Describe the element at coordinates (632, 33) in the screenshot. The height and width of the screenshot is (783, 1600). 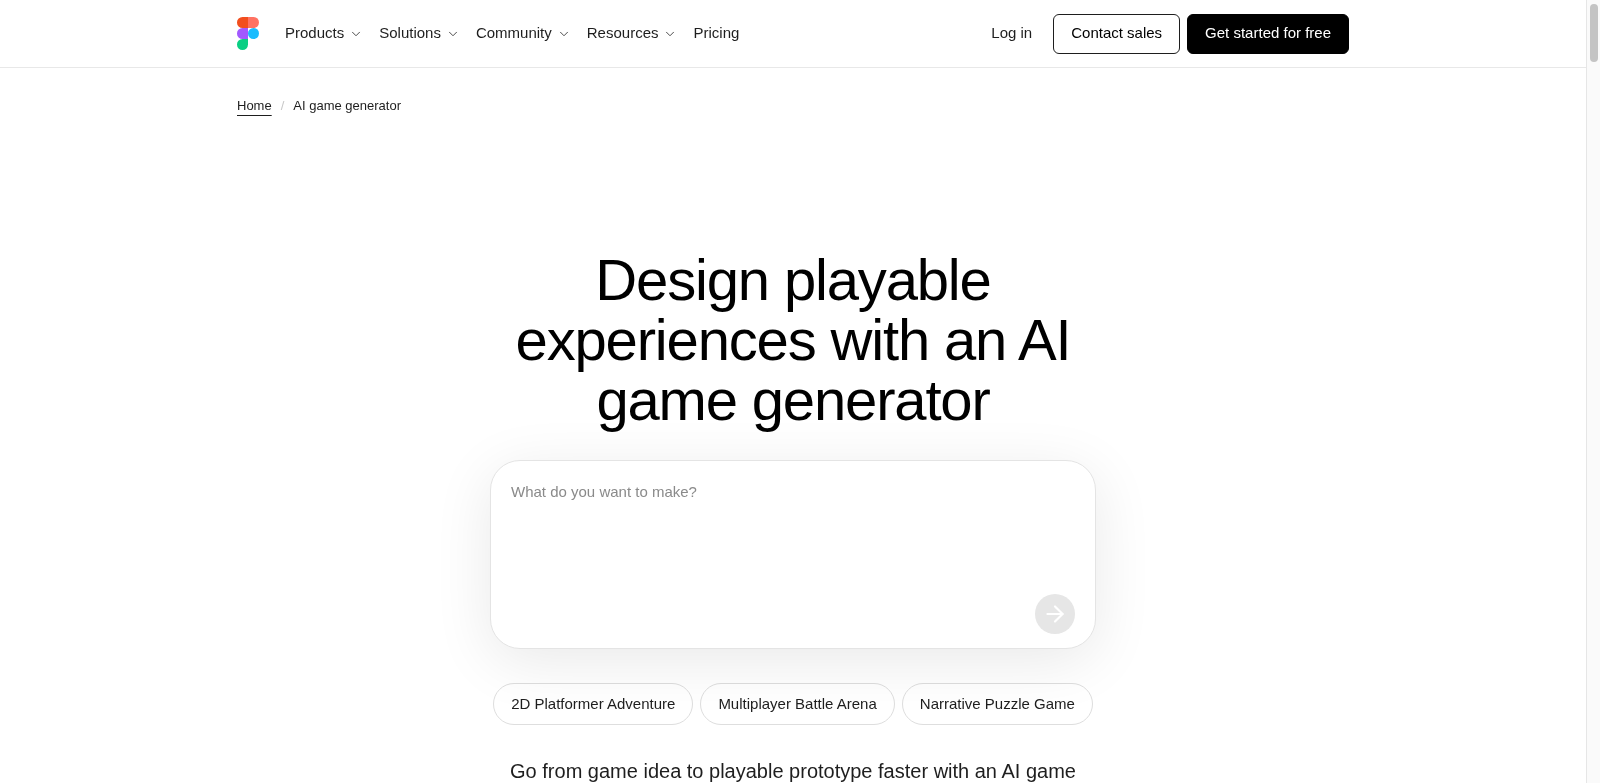
I see `nav-menu: Resources` at that location.